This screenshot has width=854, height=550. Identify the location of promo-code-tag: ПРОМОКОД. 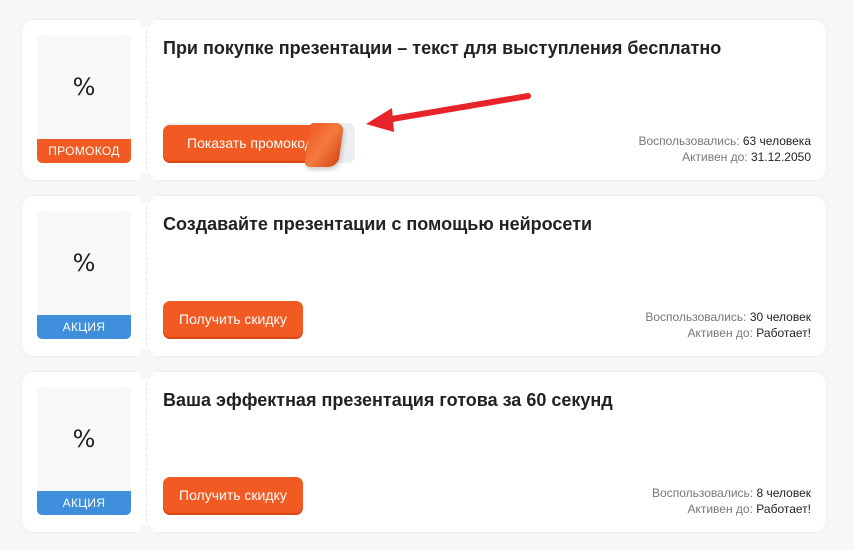
(84, 151).